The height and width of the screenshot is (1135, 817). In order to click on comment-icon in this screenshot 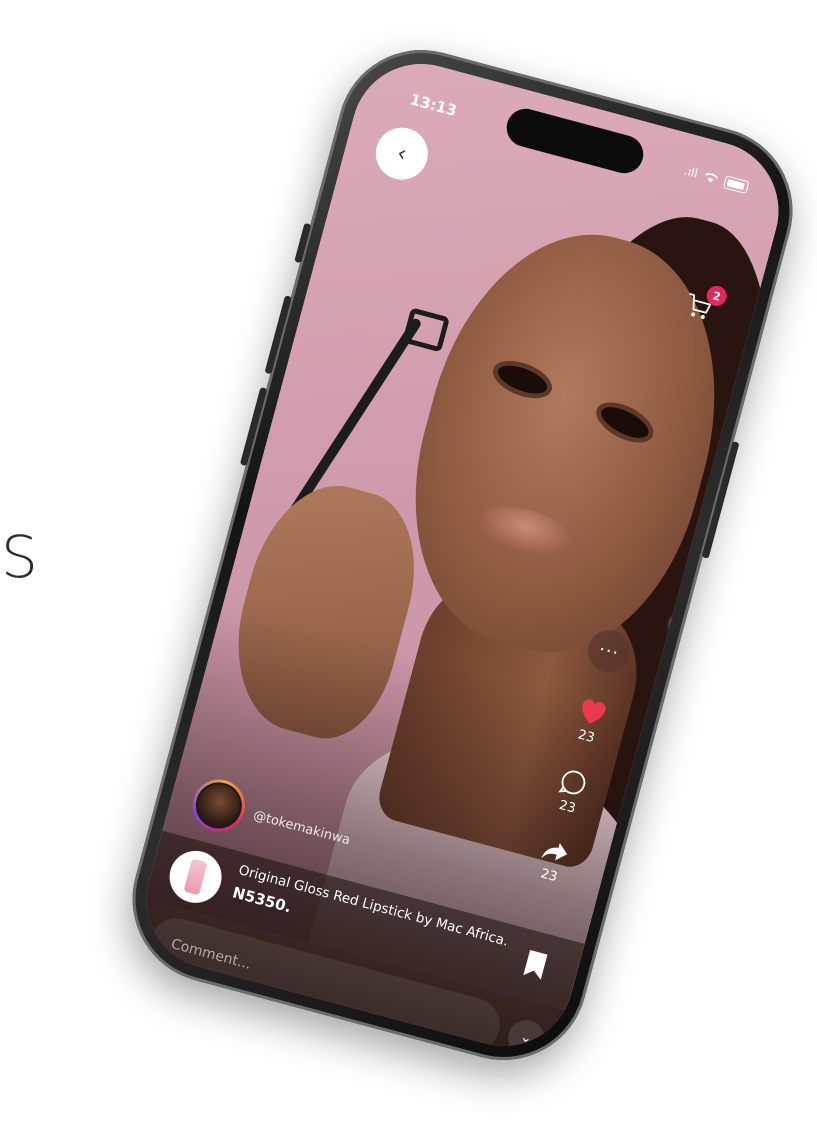, I will do `click(572, 782)`.